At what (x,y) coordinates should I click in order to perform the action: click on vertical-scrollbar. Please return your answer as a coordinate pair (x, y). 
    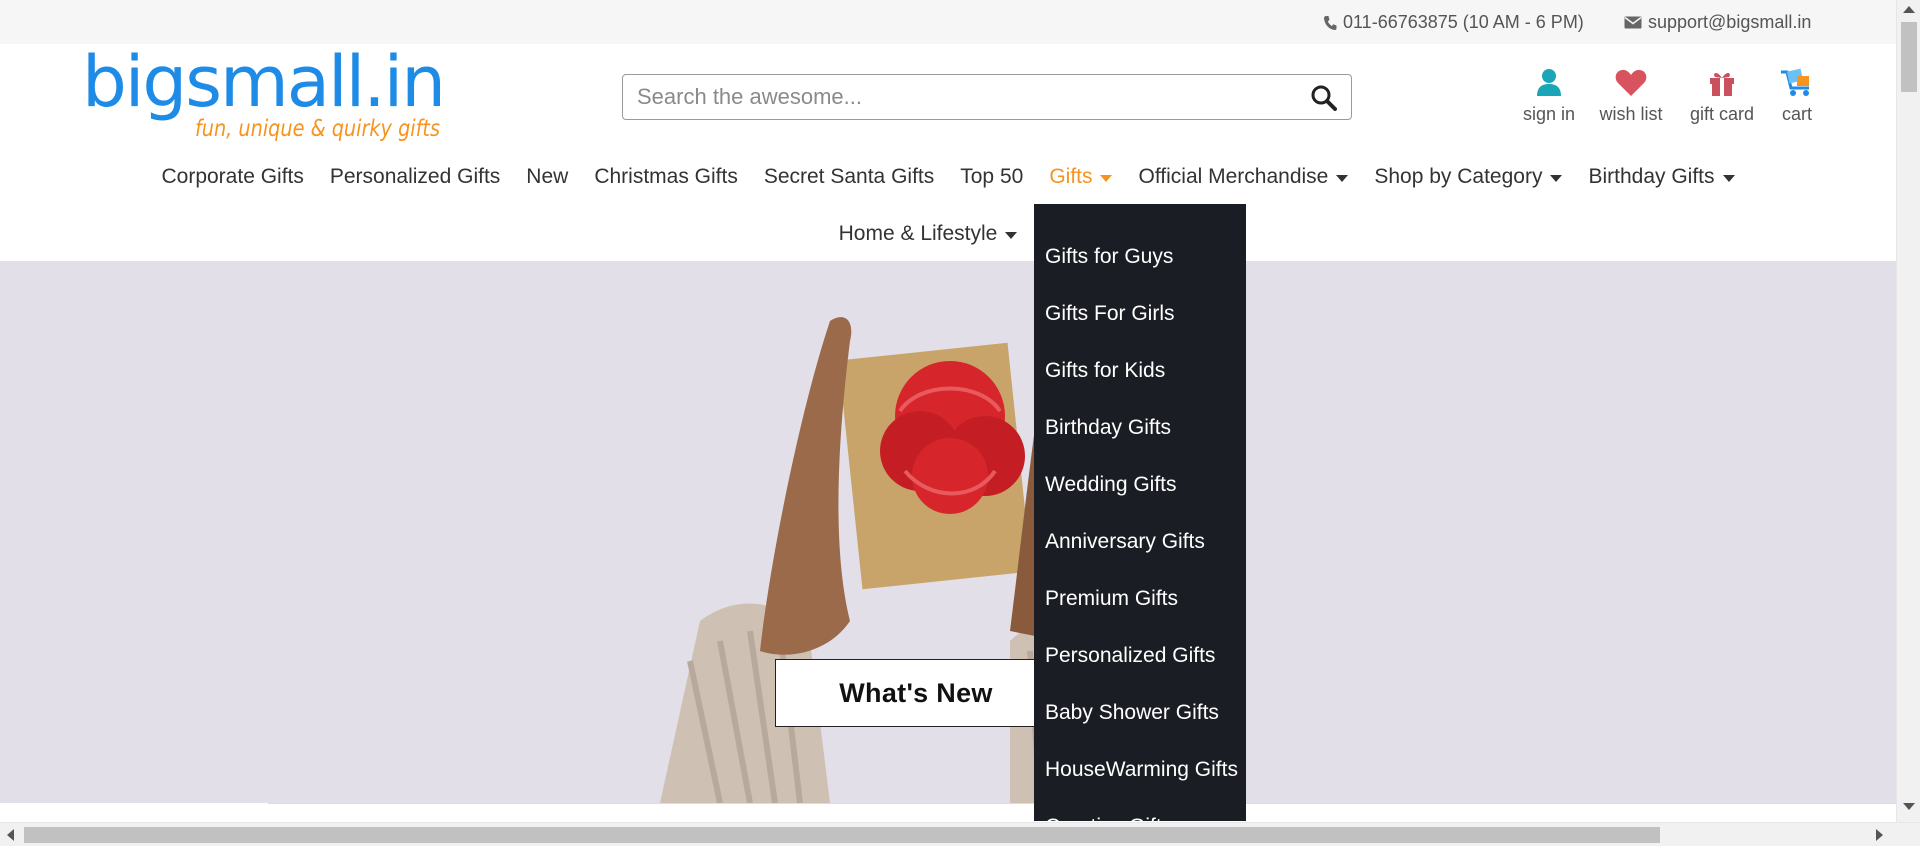
    Looking at the image, I should click on (1908, 411).